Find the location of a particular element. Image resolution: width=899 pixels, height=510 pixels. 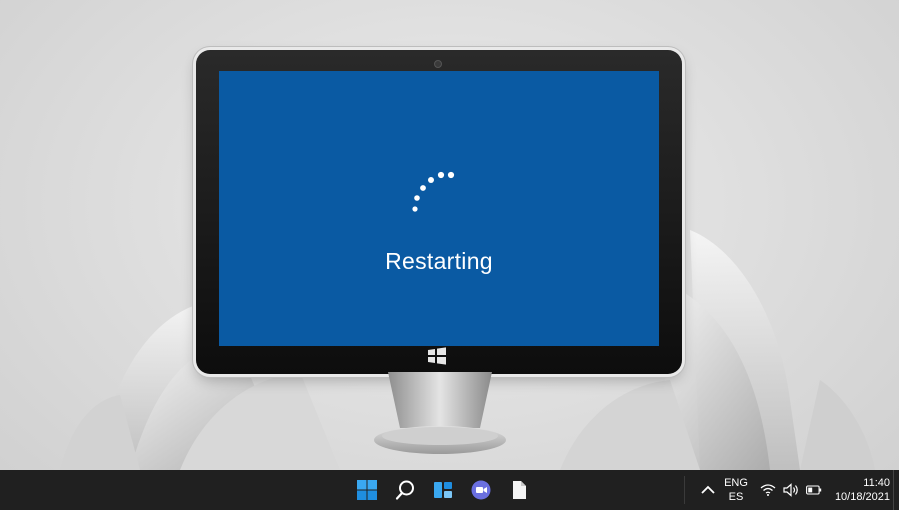

file-icon is located at coordinates (519, 490).